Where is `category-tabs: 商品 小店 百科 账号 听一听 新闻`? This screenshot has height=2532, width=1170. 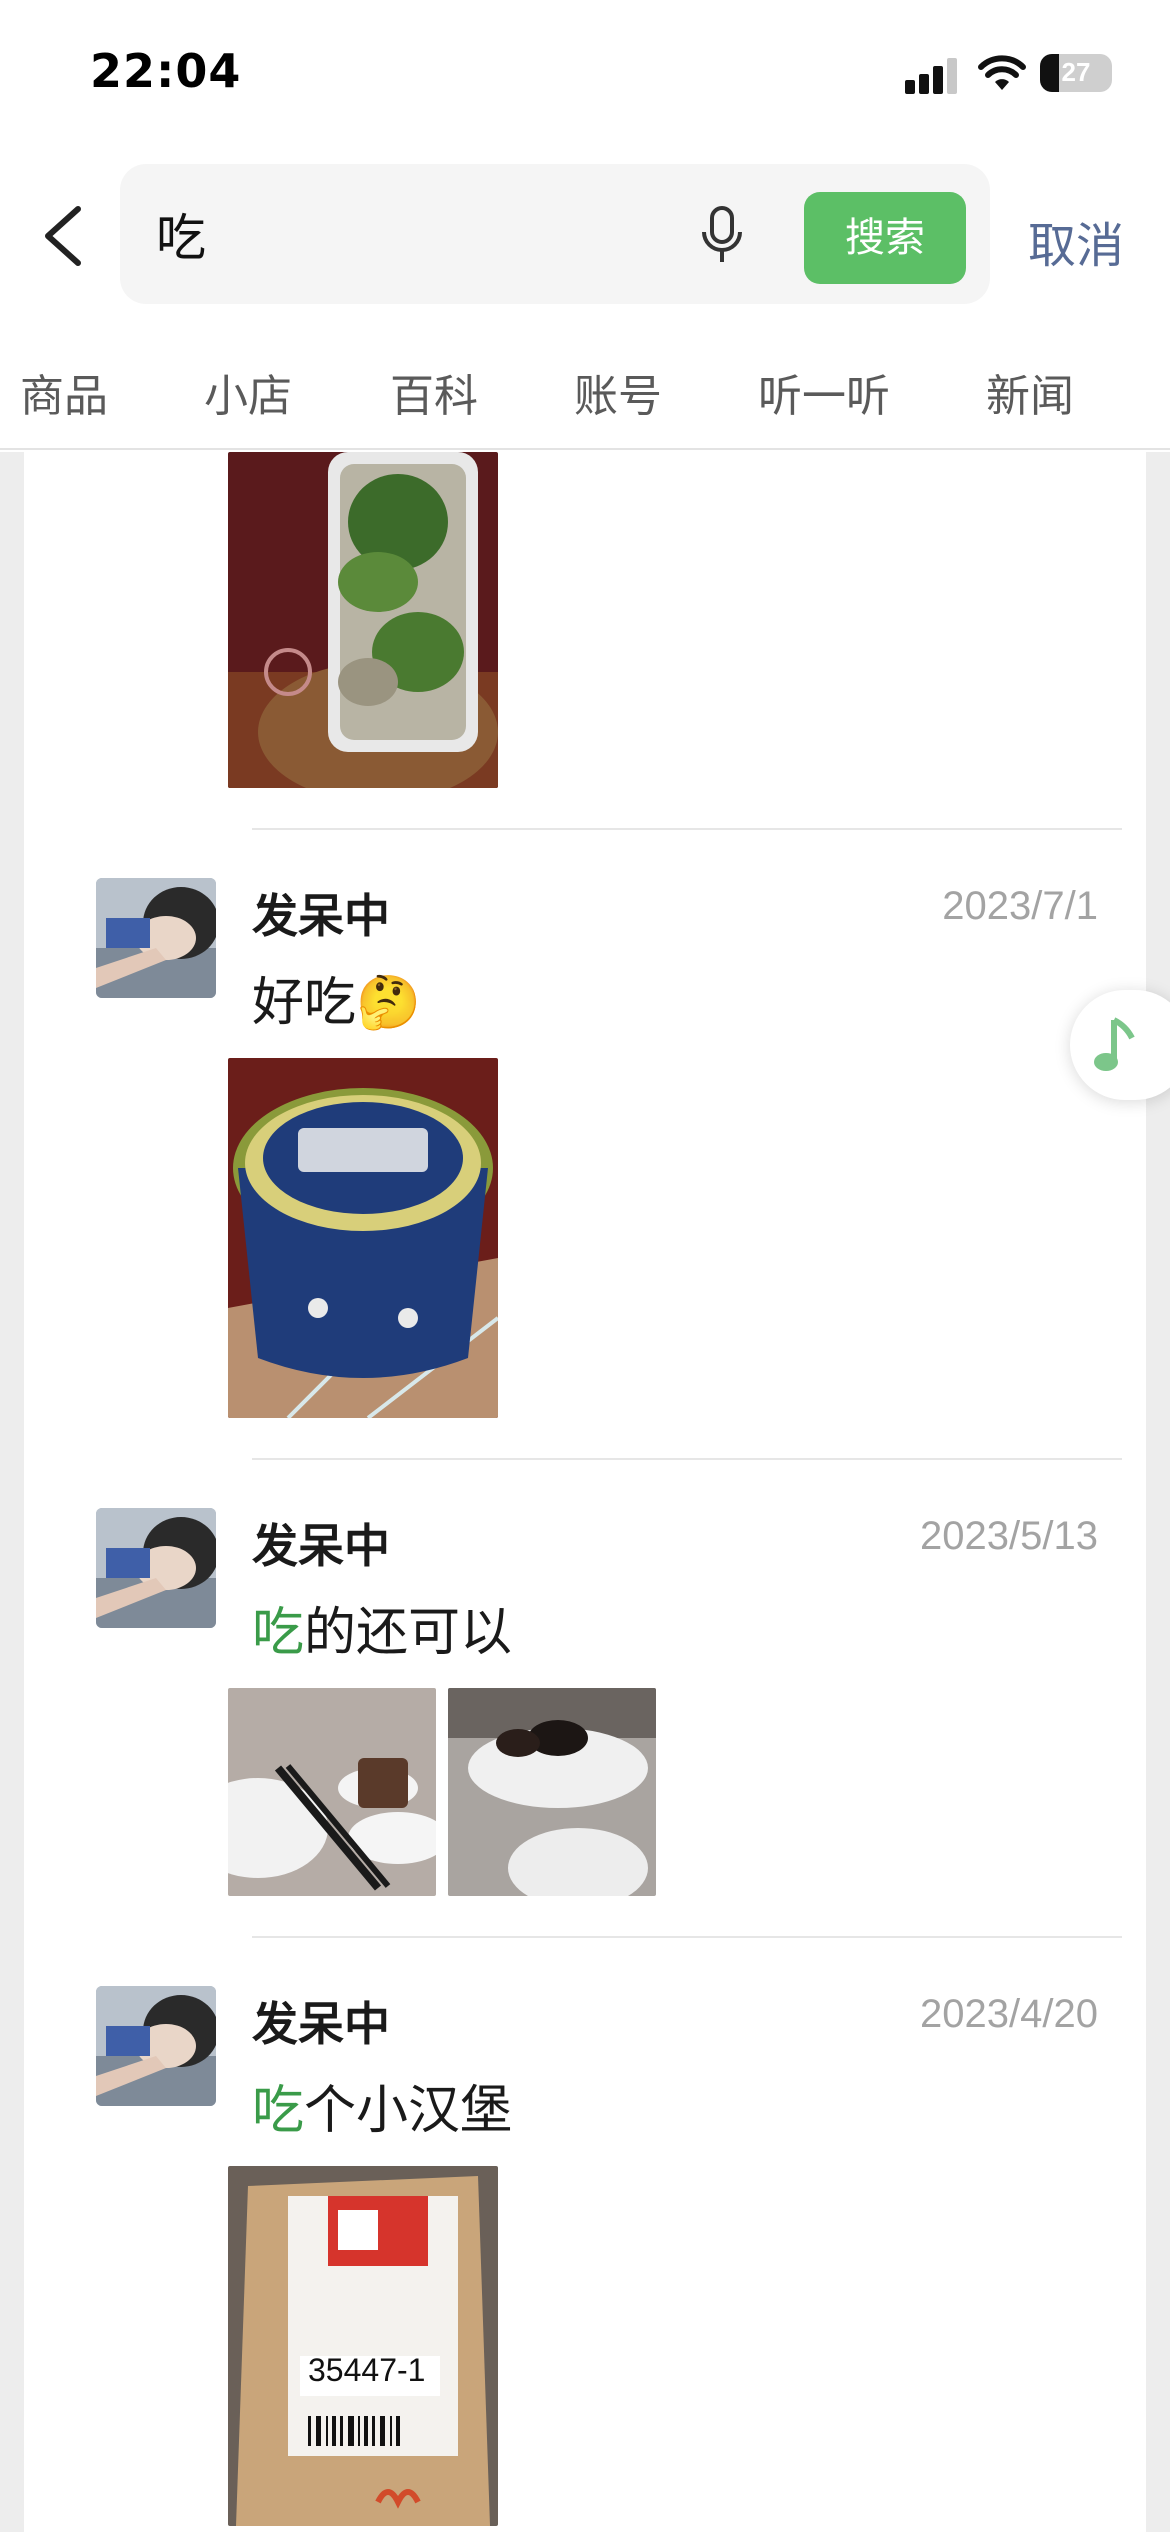 category-tabs: 商品 小店 百科 账号 听一听 新闻 is located at coordinates (585, 405).